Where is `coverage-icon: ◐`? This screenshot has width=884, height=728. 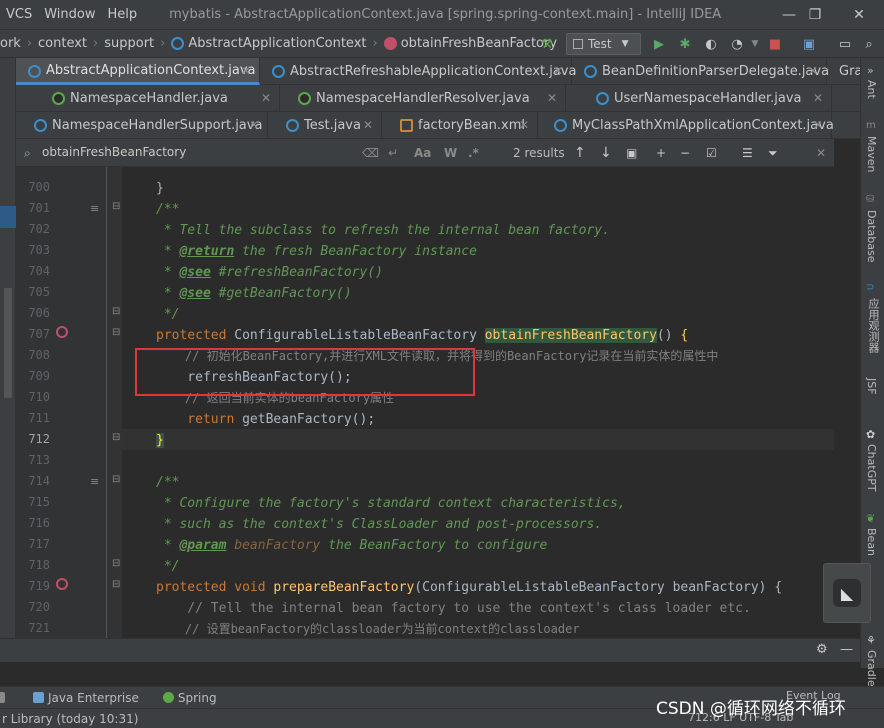 coverage-icon: ◐ is located at coordinates (711, 44).